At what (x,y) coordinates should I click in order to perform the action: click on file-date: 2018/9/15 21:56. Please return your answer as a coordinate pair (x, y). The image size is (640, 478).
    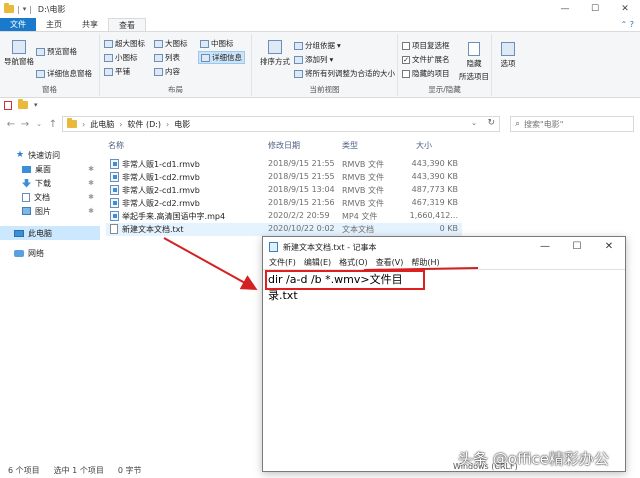
    Looking at the image, I should click on (301, 202).